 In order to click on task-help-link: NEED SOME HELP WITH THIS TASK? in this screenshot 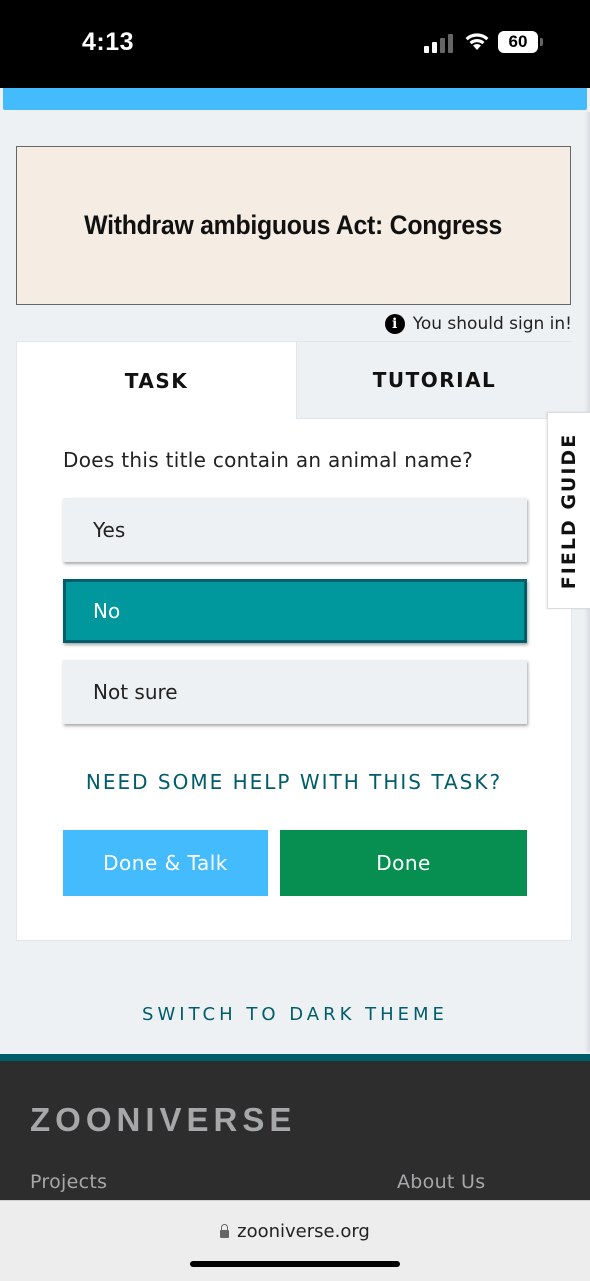, I will do `click(294, 782)`.